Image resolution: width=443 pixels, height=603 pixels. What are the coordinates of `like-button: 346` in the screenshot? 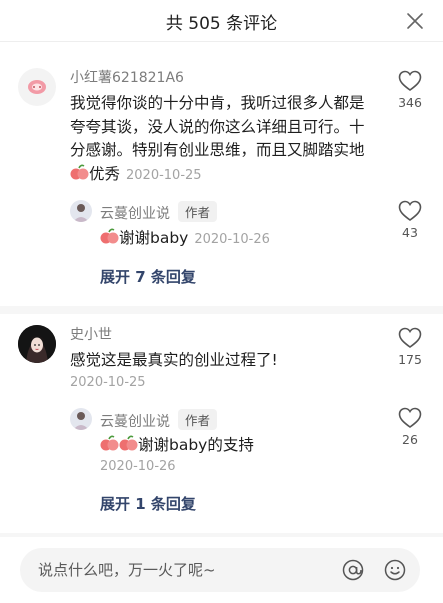 It's located at (410, 90).